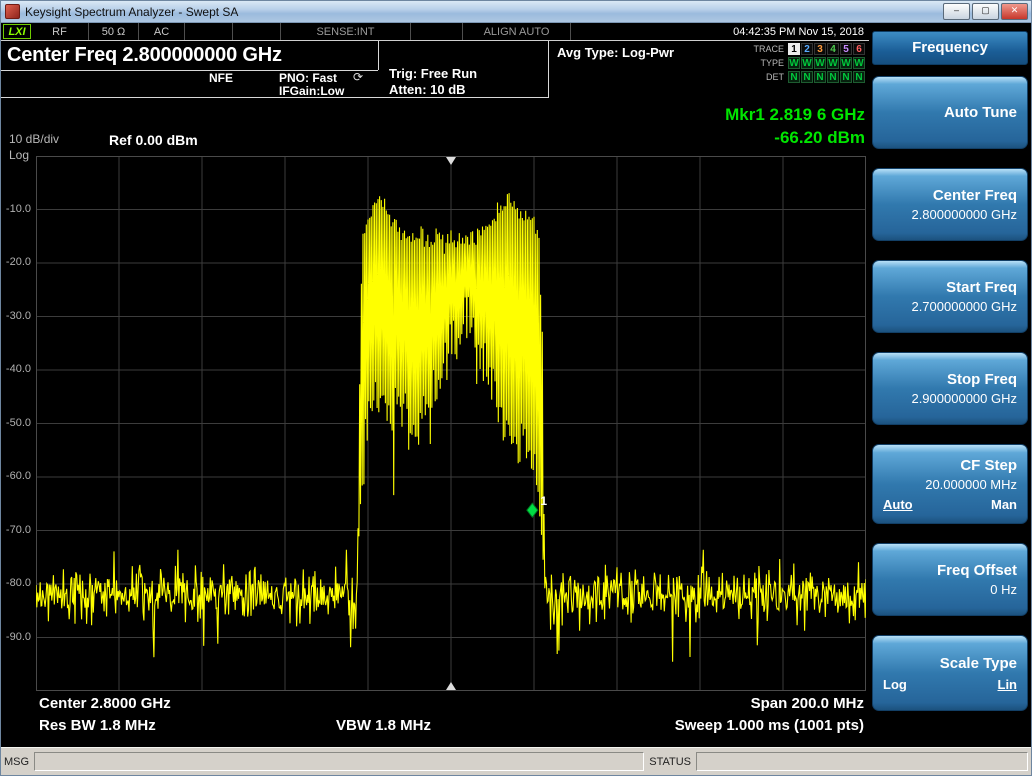 The height and width of the screenshot is (776, 1032). What do you see at coordinates (807, 703) in the screenshot?
I see `span-annotation: Span 200.0 MHz` at bounding box center [807, 703].